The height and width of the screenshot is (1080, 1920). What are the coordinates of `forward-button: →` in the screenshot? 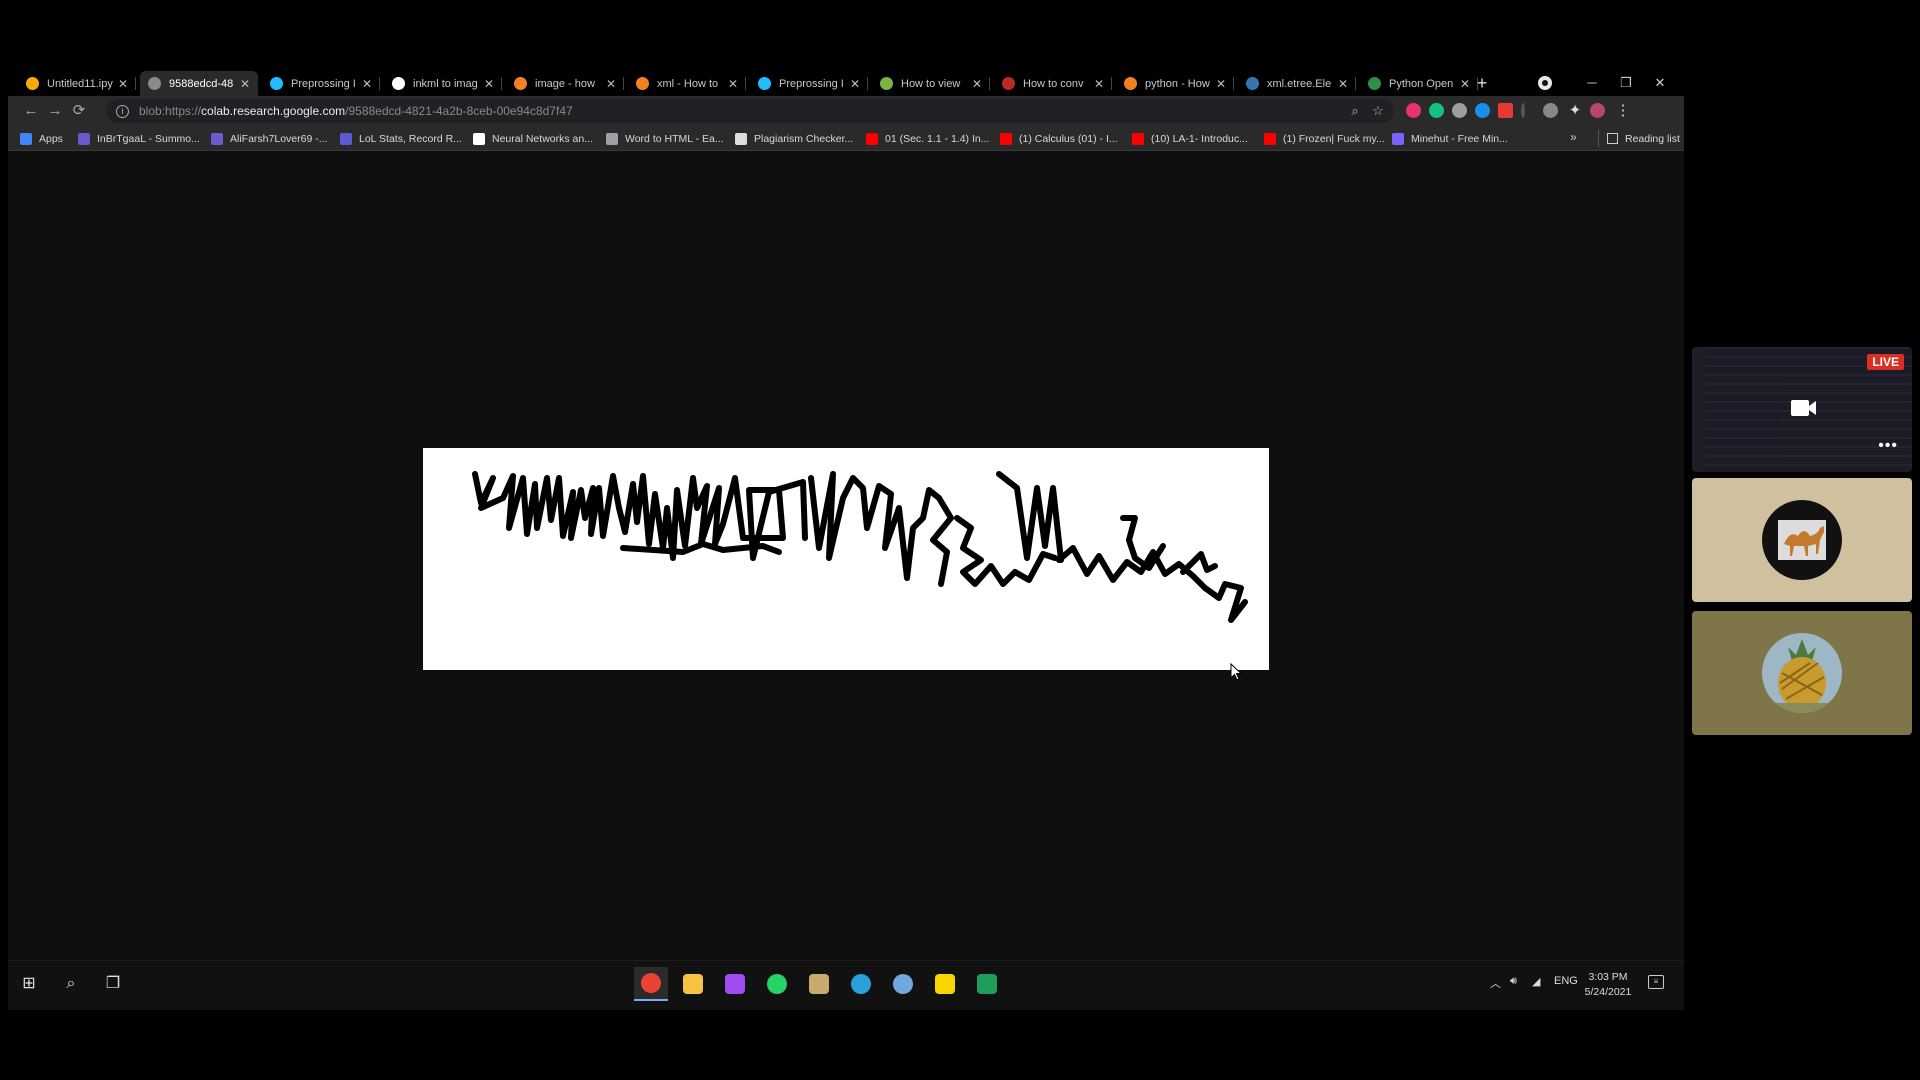 It's located at (55, 111).